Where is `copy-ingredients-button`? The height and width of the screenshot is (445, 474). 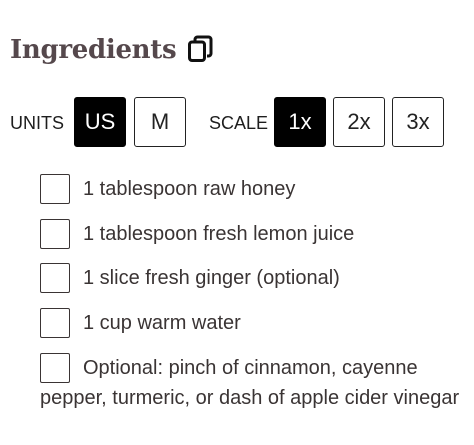
copy-ingredients-button is located at coordinates (200, 49).